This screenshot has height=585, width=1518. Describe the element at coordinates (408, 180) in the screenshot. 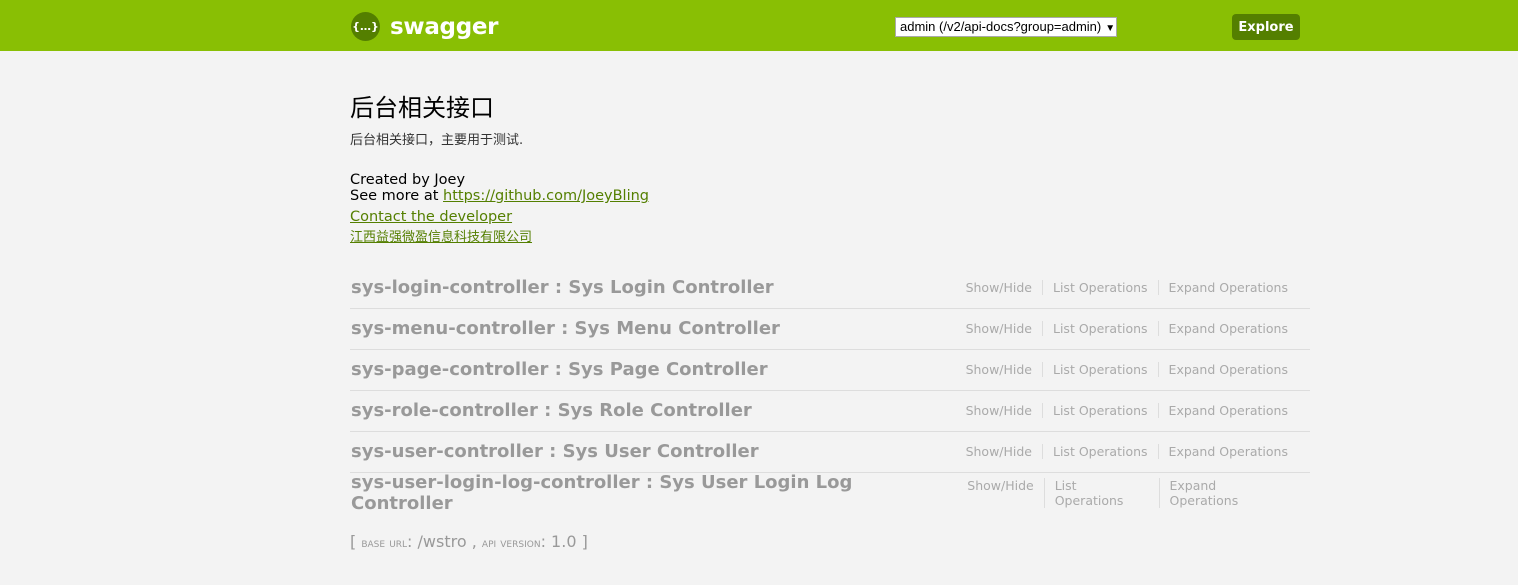

I see `created-by: Created by Joey` at that location.